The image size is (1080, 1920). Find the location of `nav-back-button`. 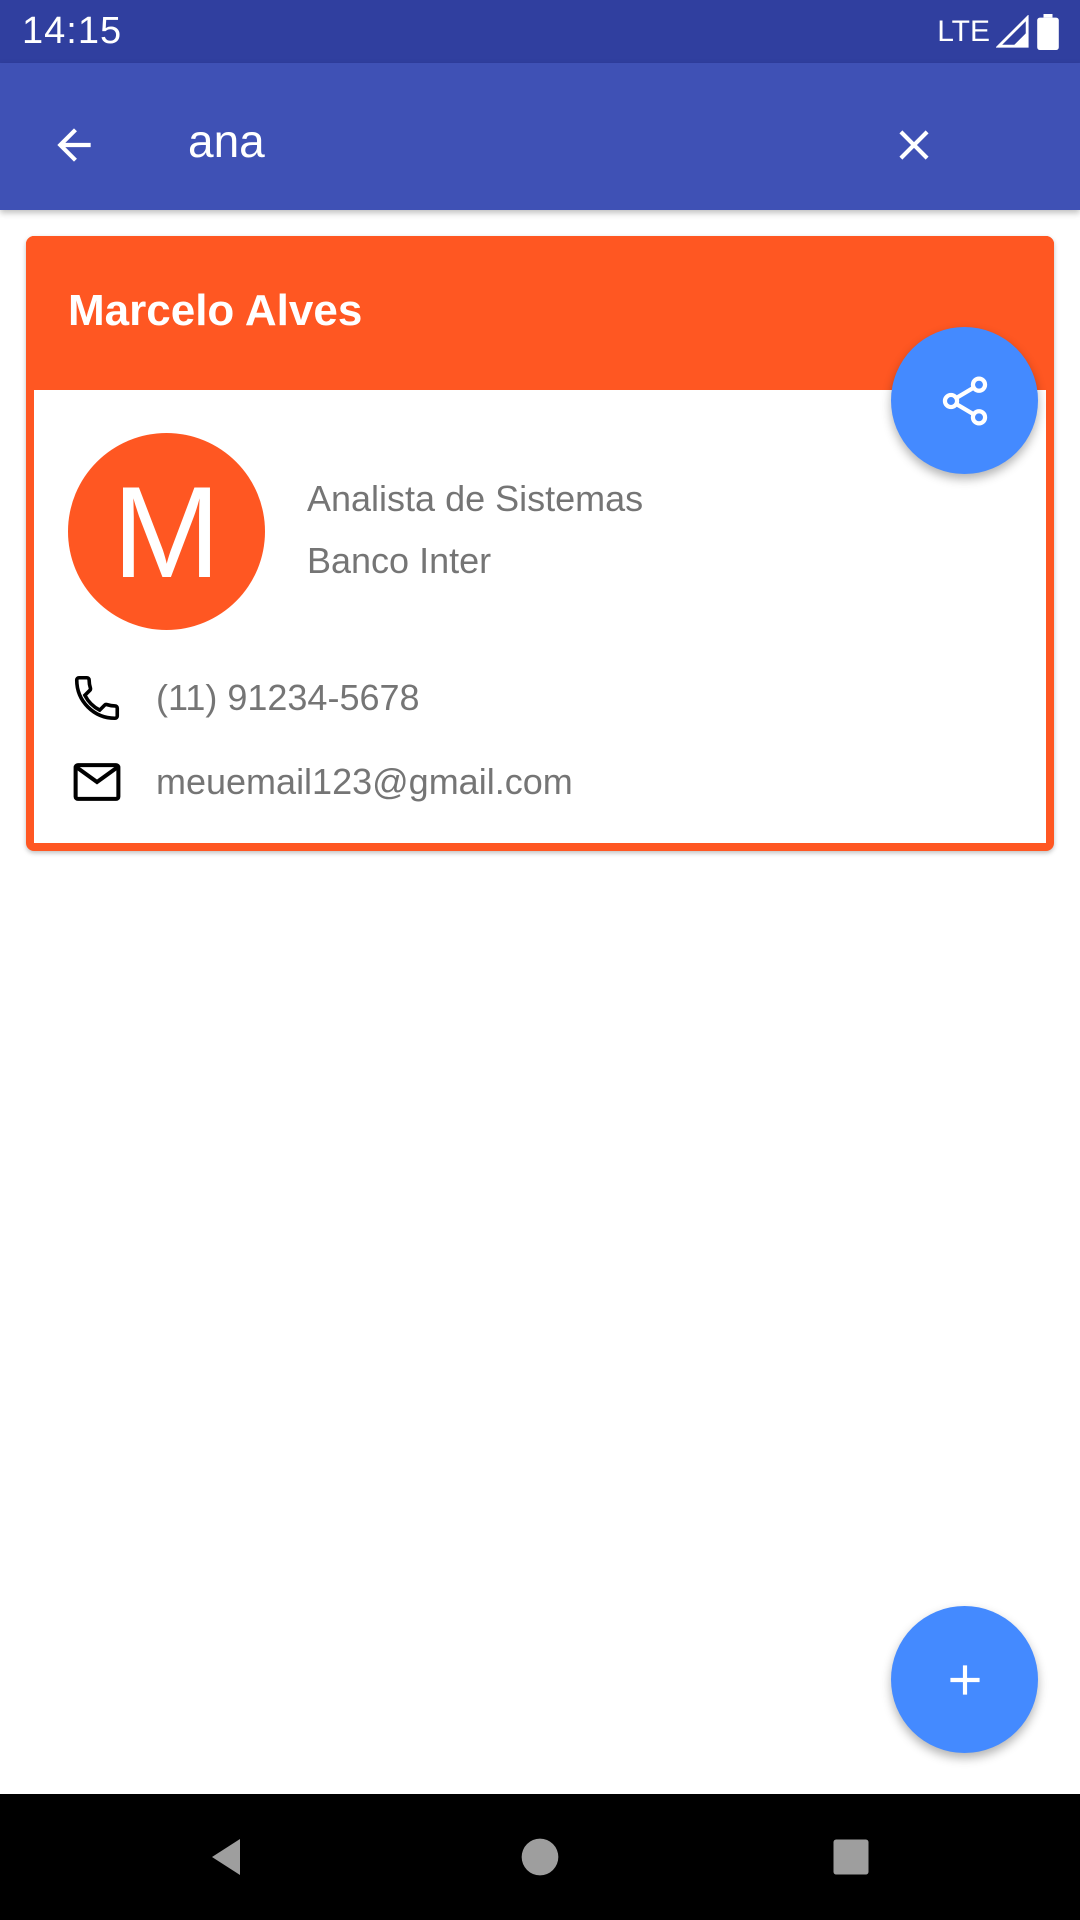

nav-back-button is located at coordinates (226, 1857).